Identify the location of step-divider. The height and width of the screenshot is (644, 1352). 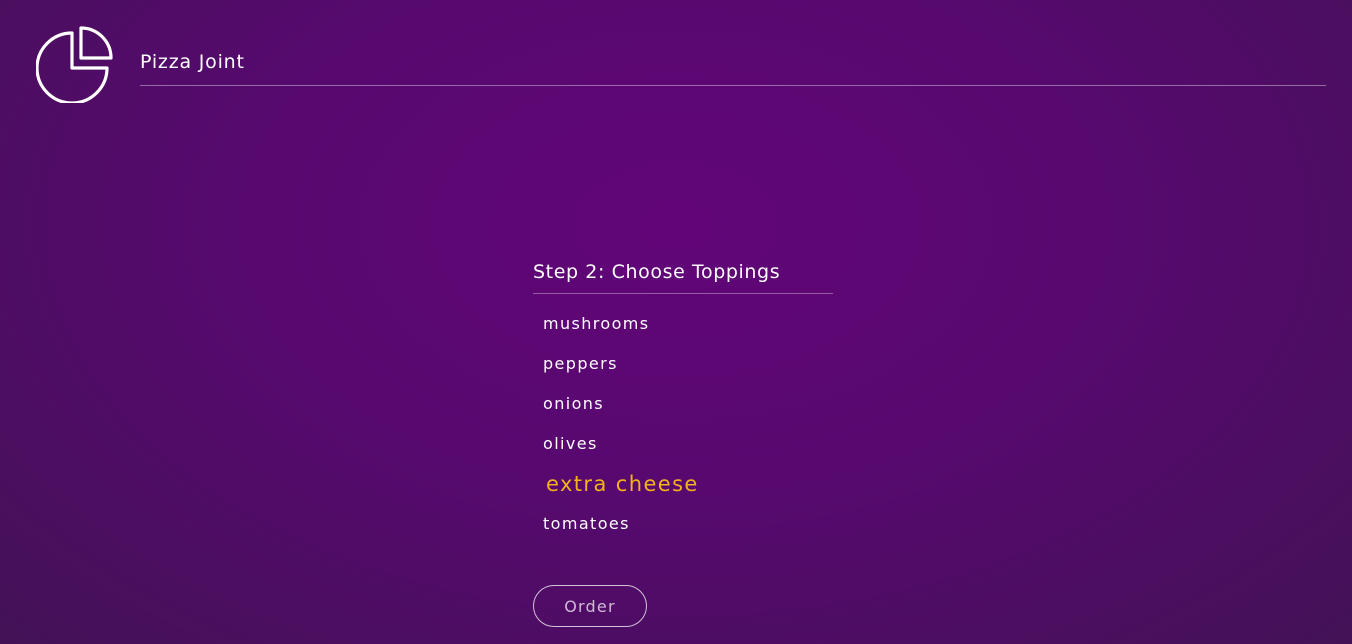
(683, 293).